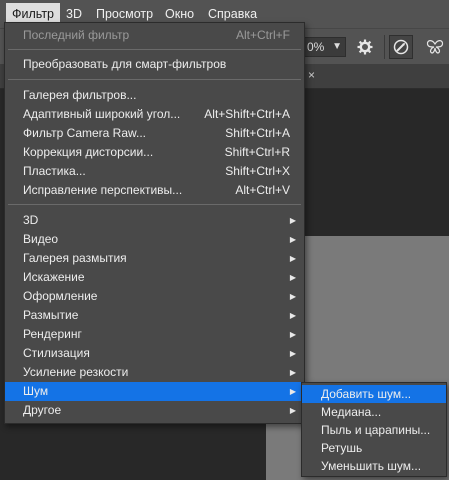  Describe the element at coordinates (311, 75) in the screenshot. I see `close-icon: ×` at that location.